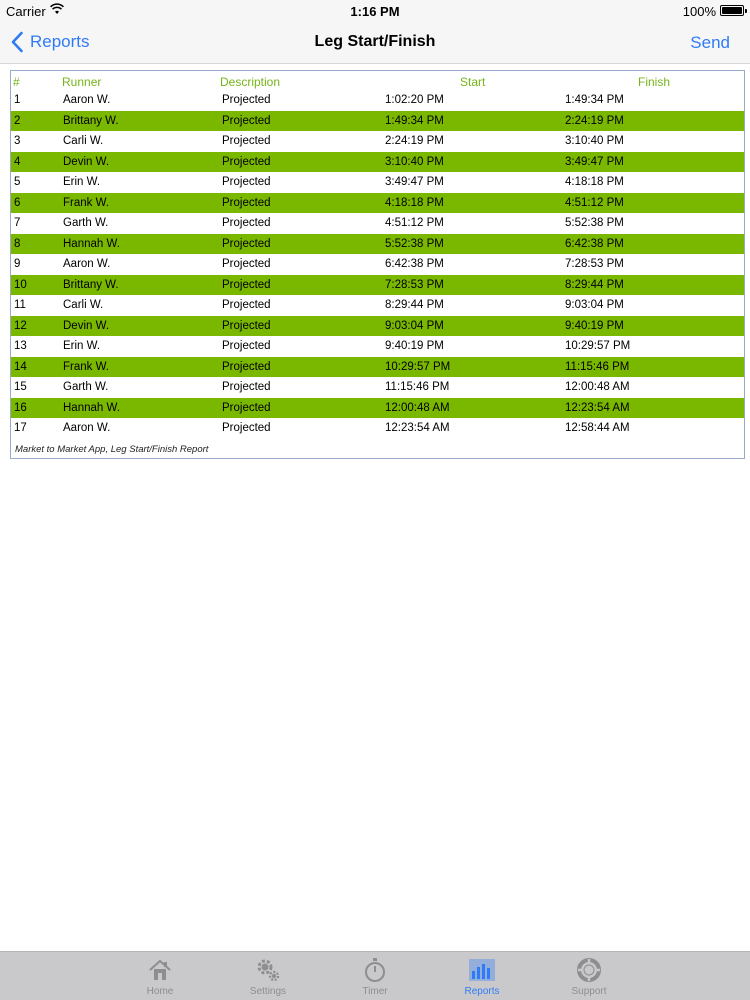  What do you see at coordinates (377, 161) in the screenshot?
I see `table-row: 4 Devin W. Projected 3:10:40 PM 3:49:47 PM` at bounding box center [377, 161].